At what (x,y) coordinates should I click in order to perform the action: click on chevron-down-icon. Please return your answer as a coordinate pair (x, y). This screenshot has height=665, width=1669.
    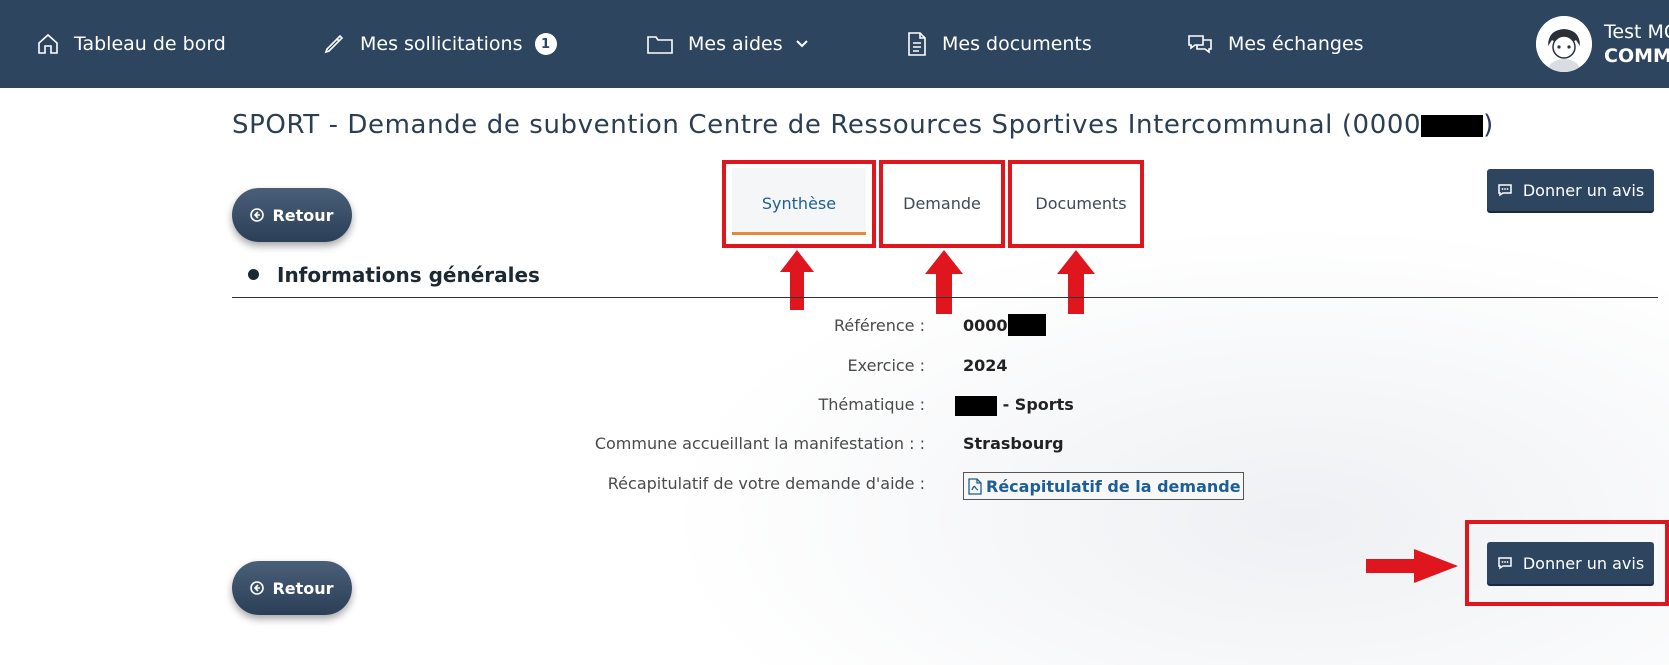
    Looking at the image, I should click on (801, 44).